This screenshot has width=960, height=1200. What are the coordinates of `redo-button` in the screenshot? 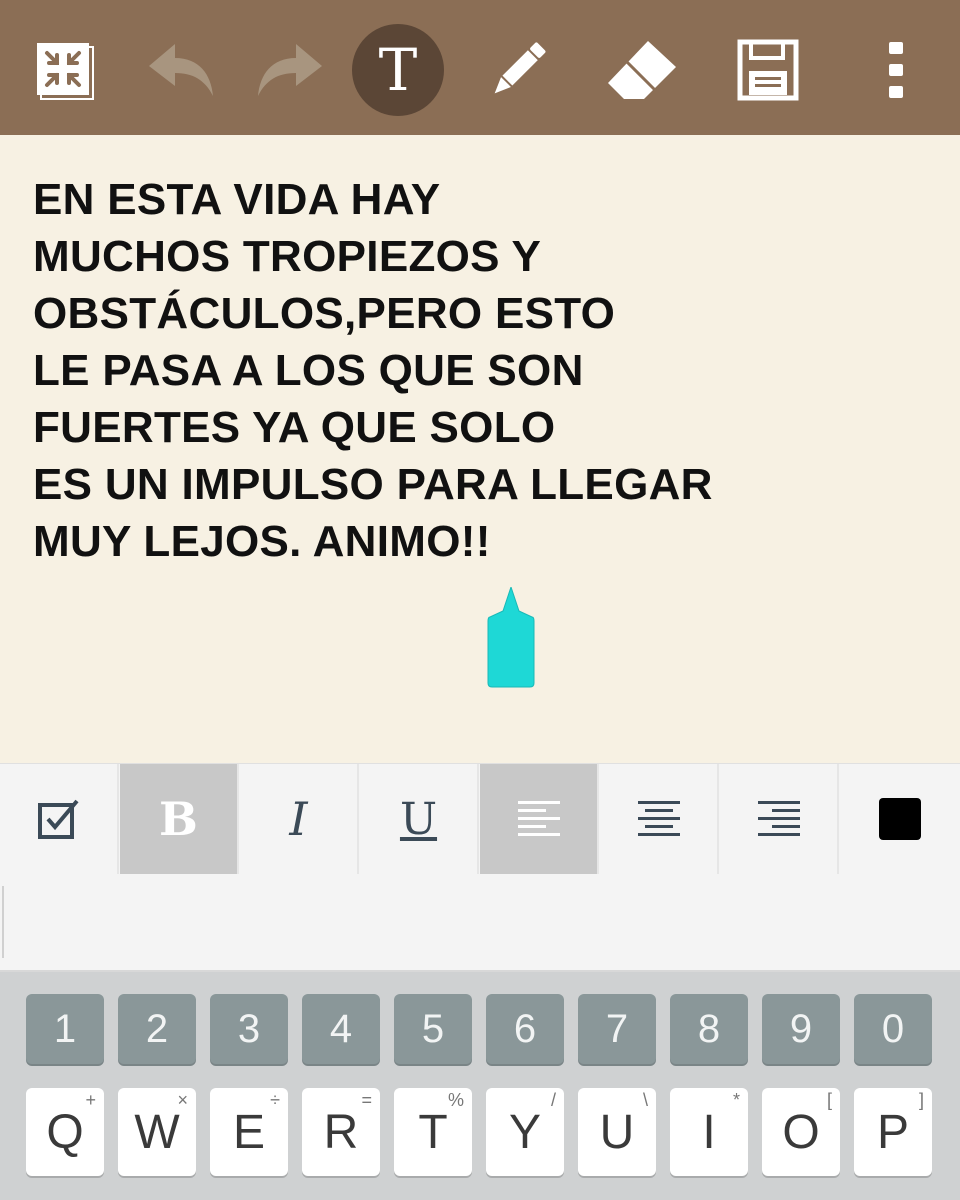 It's located at (290, 70).